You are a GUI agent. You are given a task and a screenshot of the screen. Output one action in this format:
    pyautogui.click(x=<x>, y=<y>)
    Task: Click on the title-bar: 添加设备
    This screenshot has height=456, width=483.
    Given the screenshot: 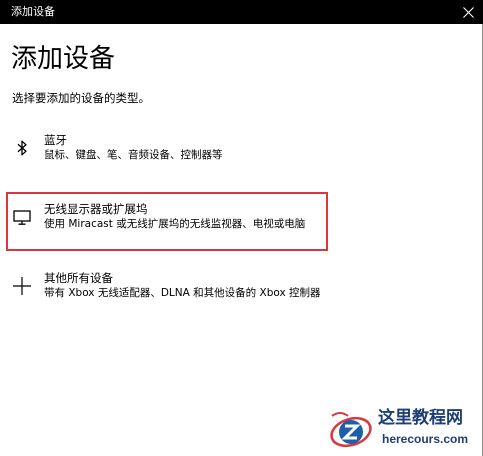 What is the action you would take?
    pyautogui.click(x=241, y=12)
    